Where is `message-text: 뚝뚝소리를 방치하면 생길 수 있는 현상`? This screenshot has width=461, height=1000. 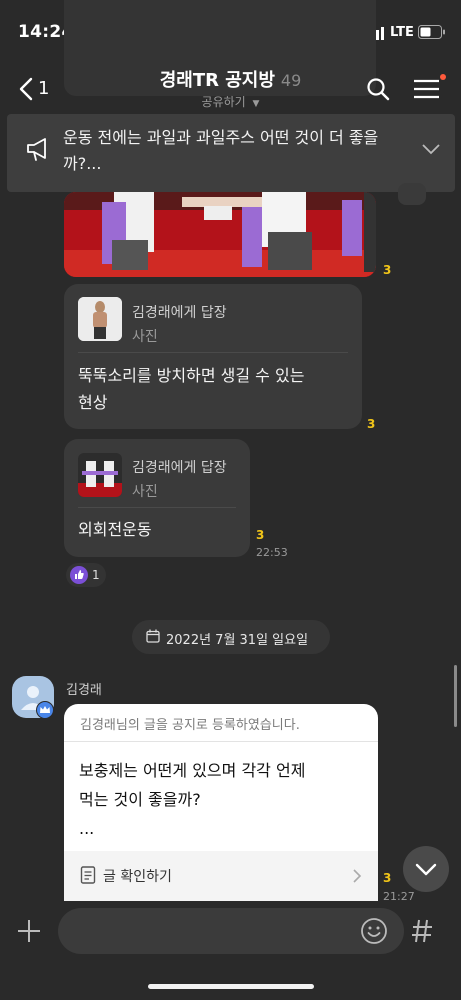
message-text: 뚝뚝소리를 방치하면 생길 수 있는 현상 is located at coordinates (218, 389).